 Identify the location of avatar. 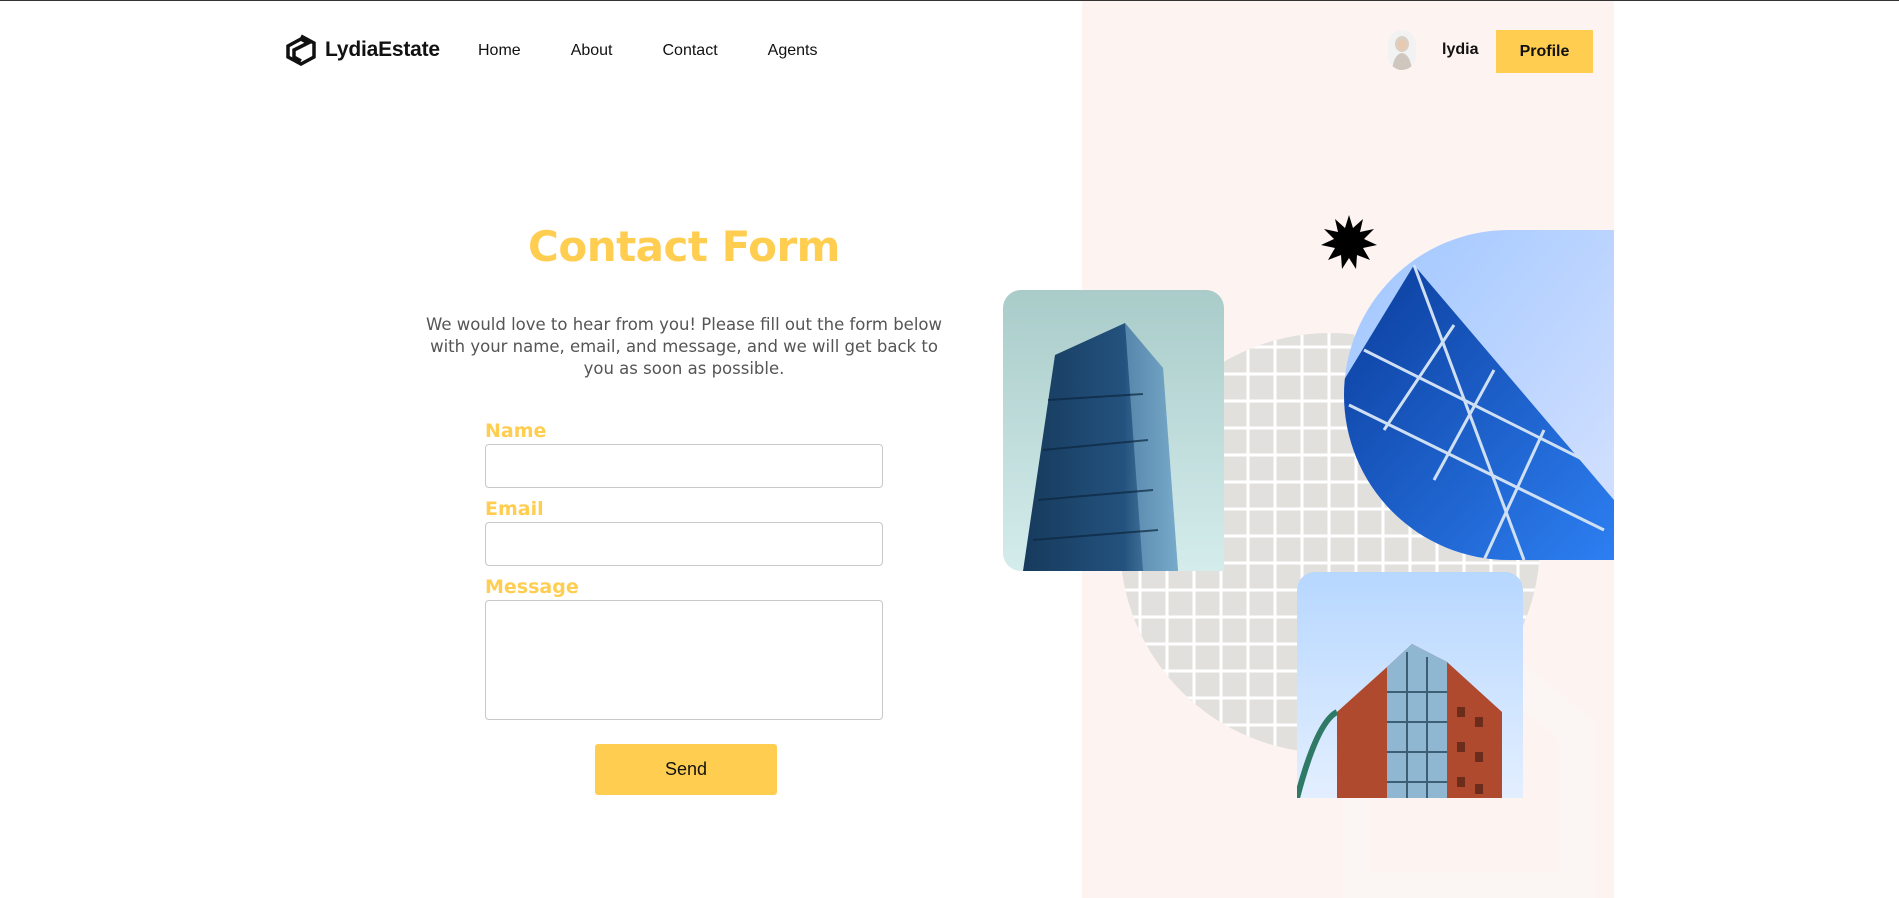
(1402, 50).